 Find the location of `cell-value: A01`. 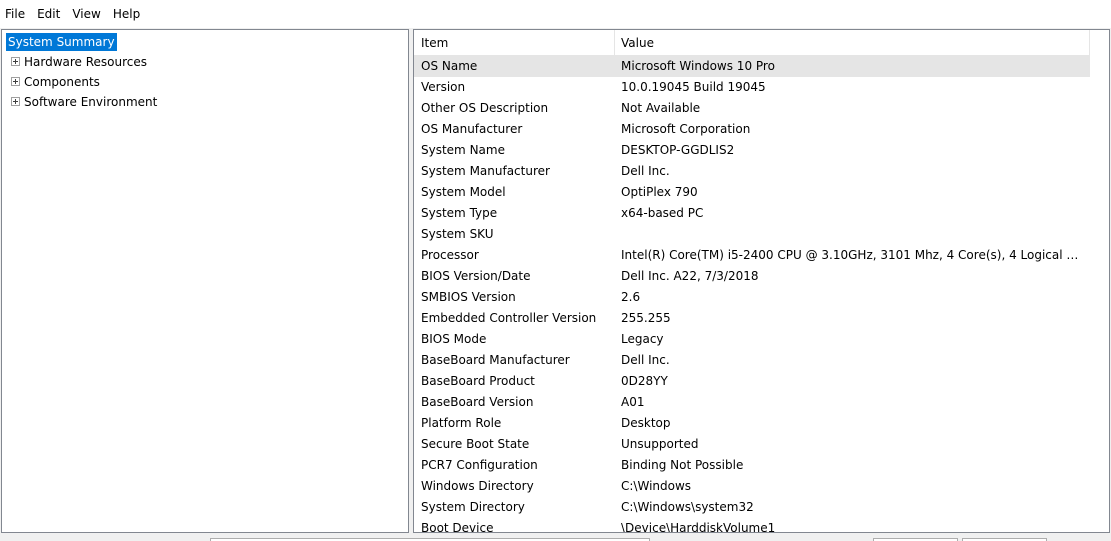

cell-value: A01 is located at coordinates (633, 402).